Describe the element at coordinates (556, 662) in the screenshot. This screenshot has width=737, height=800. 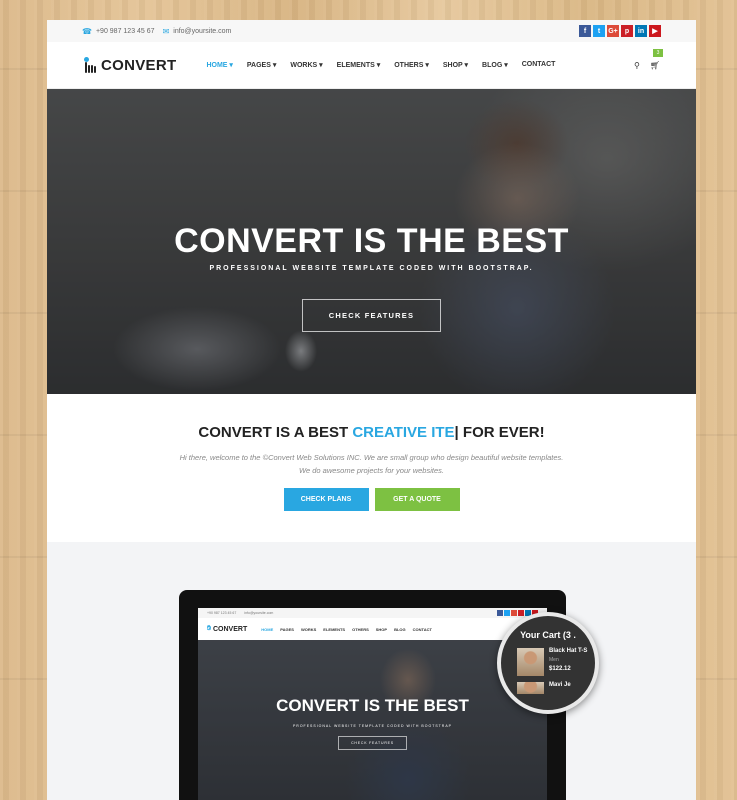
I see `cart-item: Black Hat T-S Men $122.12` at that location.